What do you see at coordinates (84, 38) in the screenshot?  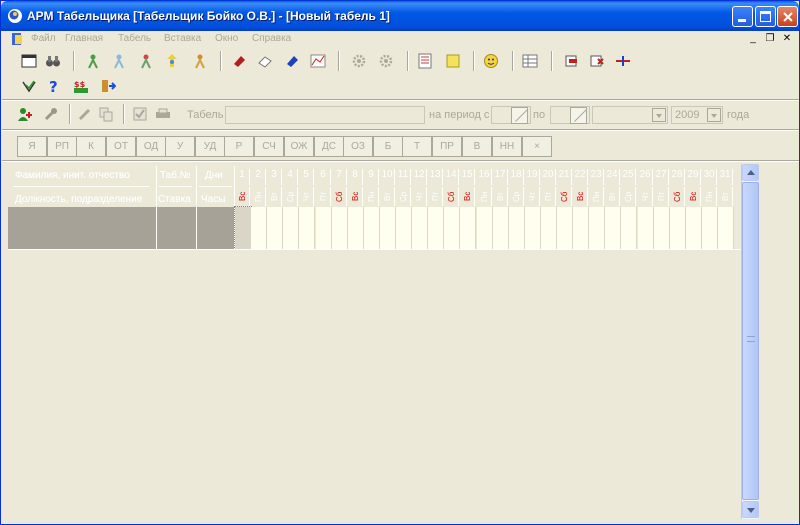 I see `menu-main: Главная` at bounding box center [84, 38].